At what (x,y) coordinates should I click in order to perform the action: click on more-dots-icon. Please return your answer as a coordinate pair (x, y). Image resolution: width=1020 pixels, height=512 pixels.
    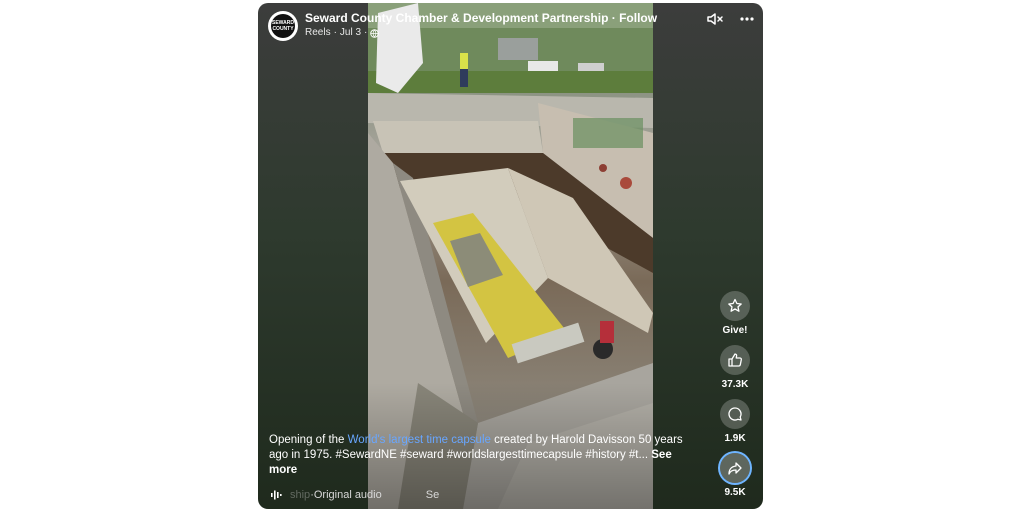
    Looking at the image, I should click on (747, 19).